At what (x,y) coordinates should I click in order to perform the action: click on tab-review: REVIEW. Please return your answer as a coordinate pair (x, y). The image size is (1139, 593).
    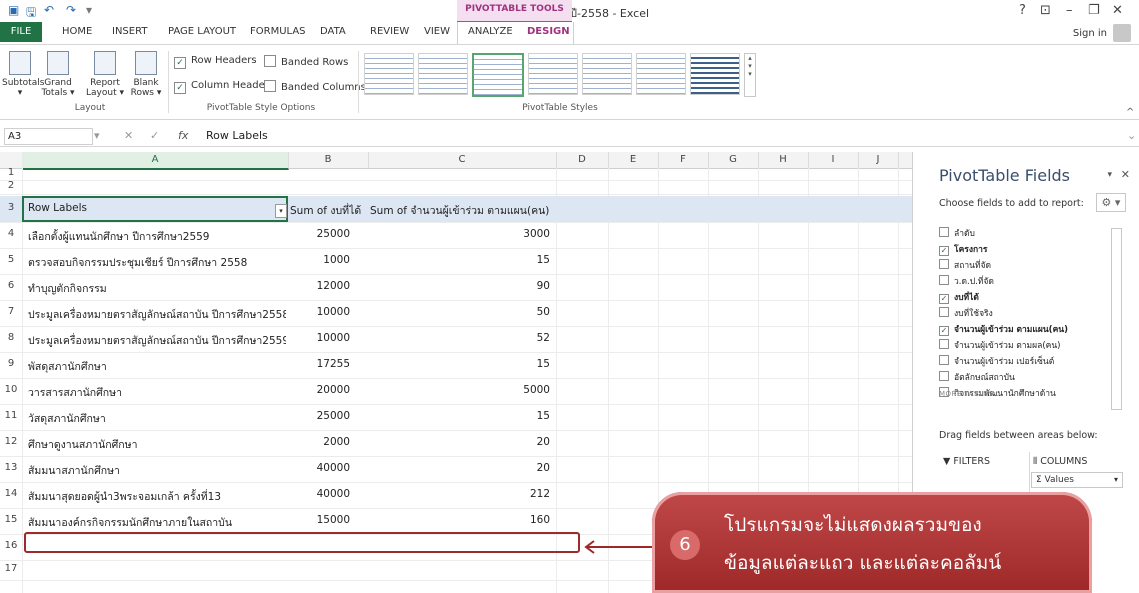
    Looking at the image, I should click on (389, 31).